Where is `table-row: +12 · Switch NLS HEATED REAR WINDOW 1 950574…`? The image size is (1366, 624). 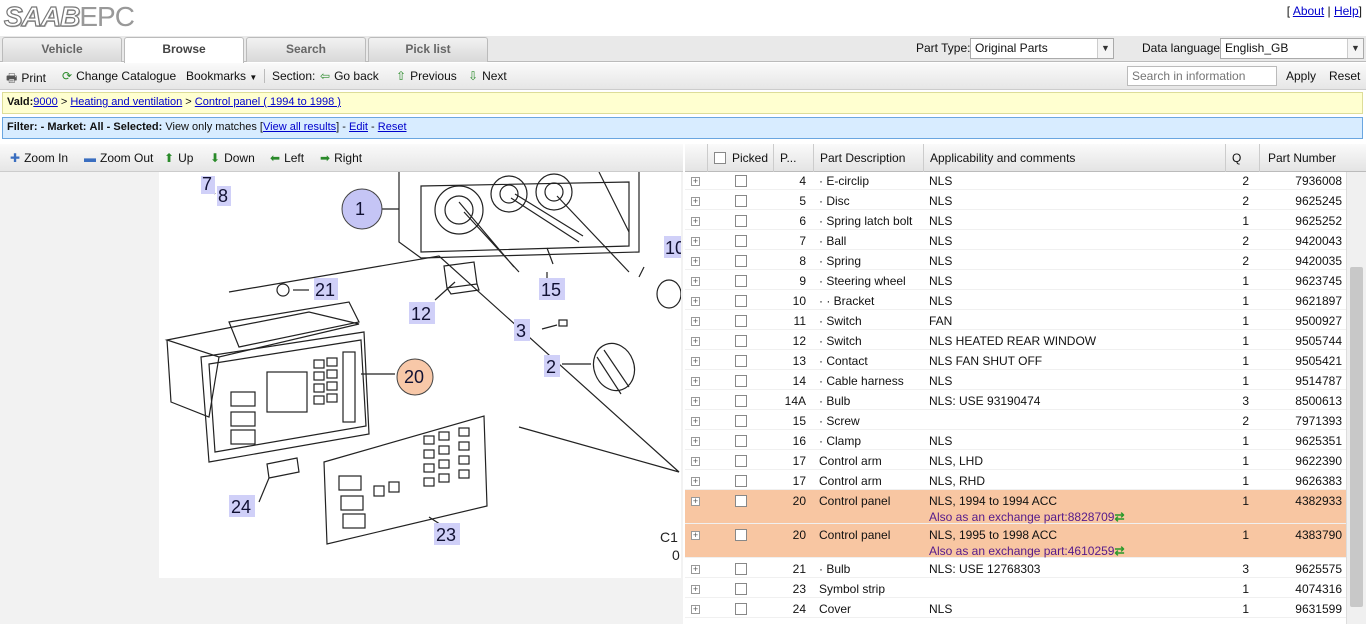 table-row: +12 · Switch NLS HEATED REAR WINDOW 1 950574… is located at coordinates (1015, 340).